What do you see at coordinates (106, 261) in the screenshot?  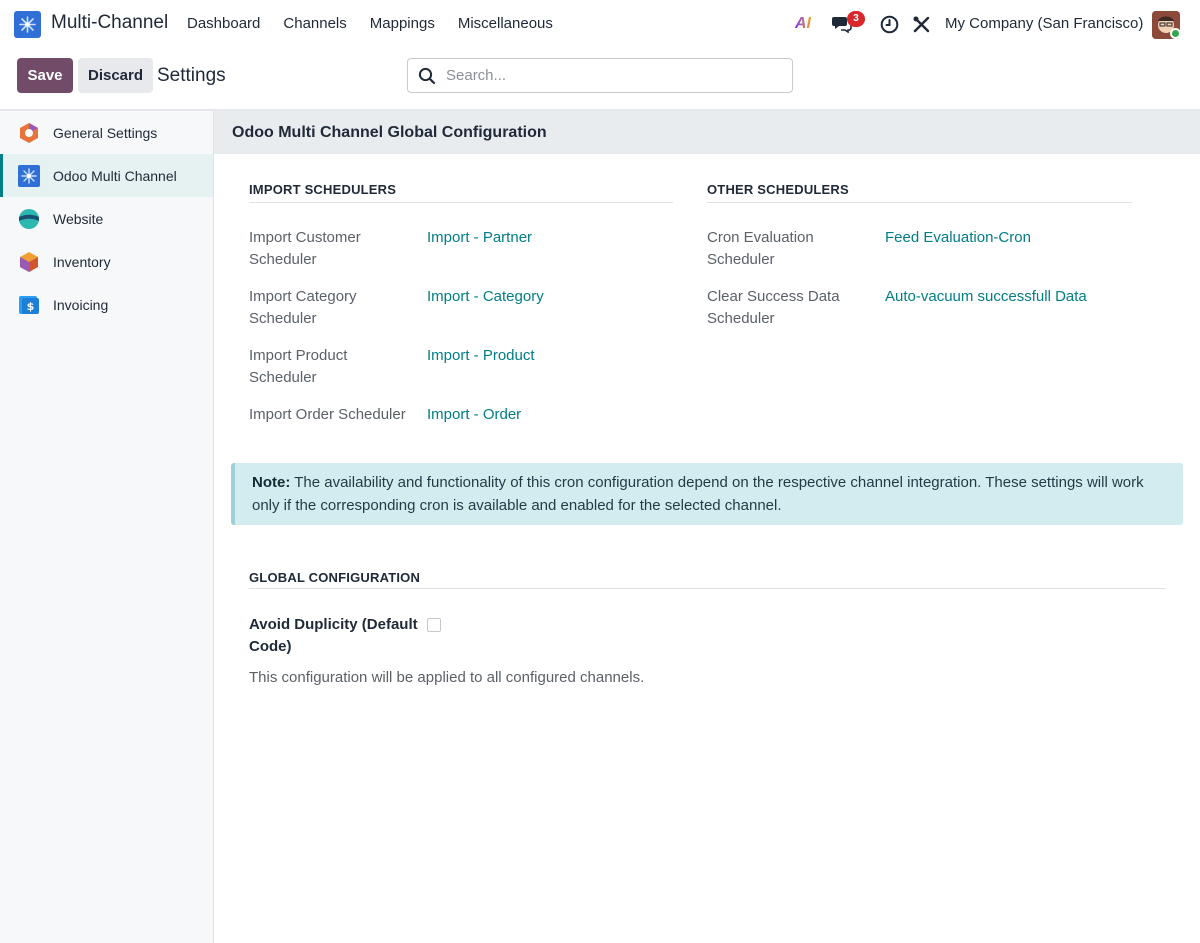 I see `sidebar-item-inventory: Inventory` at bounding box center [106, 261].